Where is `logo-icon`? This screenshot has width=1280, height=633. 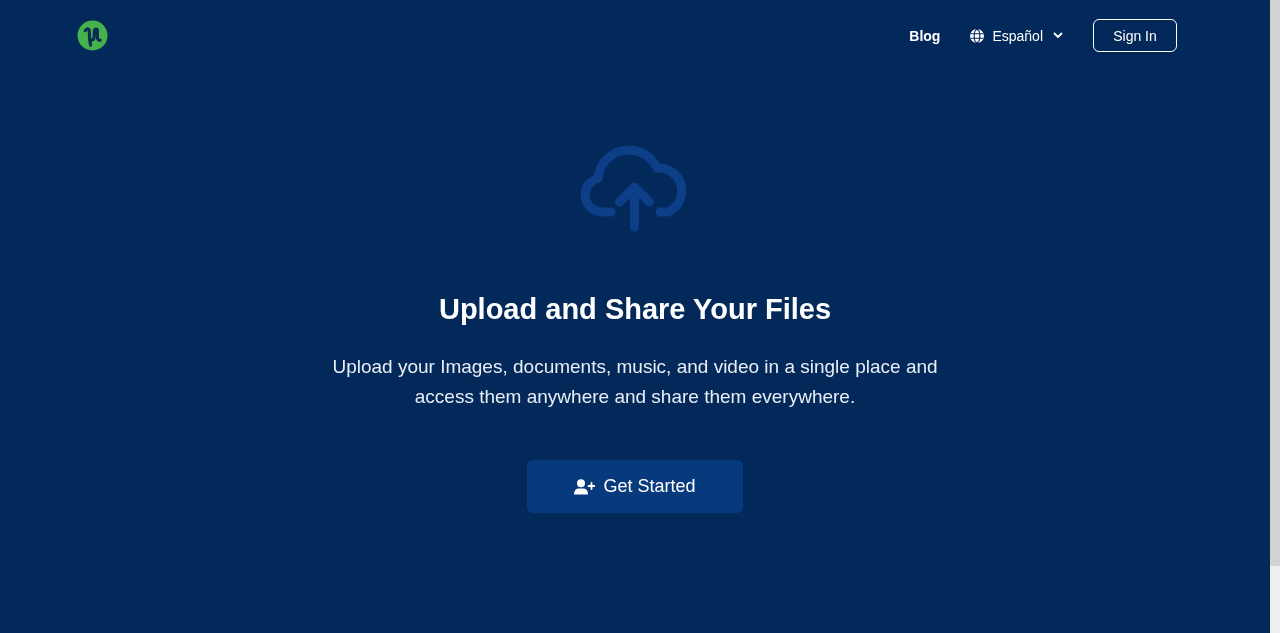
logo-icon is located at coordinates (92, 35).